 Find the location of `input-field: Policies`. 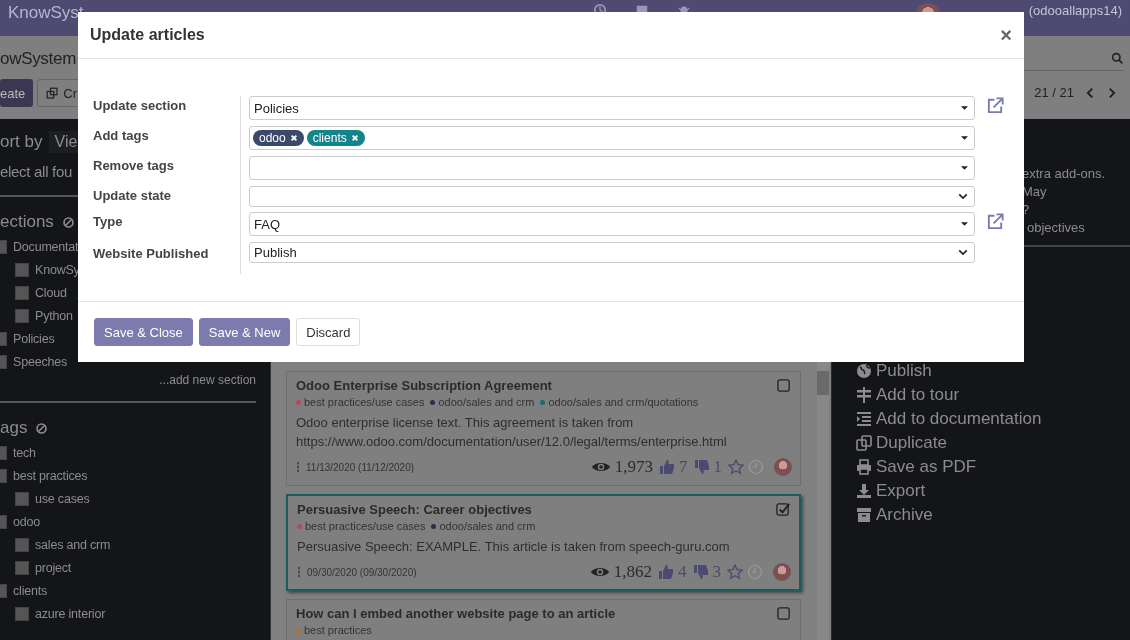

input-field: Policies is located at coordinates (612, 108).